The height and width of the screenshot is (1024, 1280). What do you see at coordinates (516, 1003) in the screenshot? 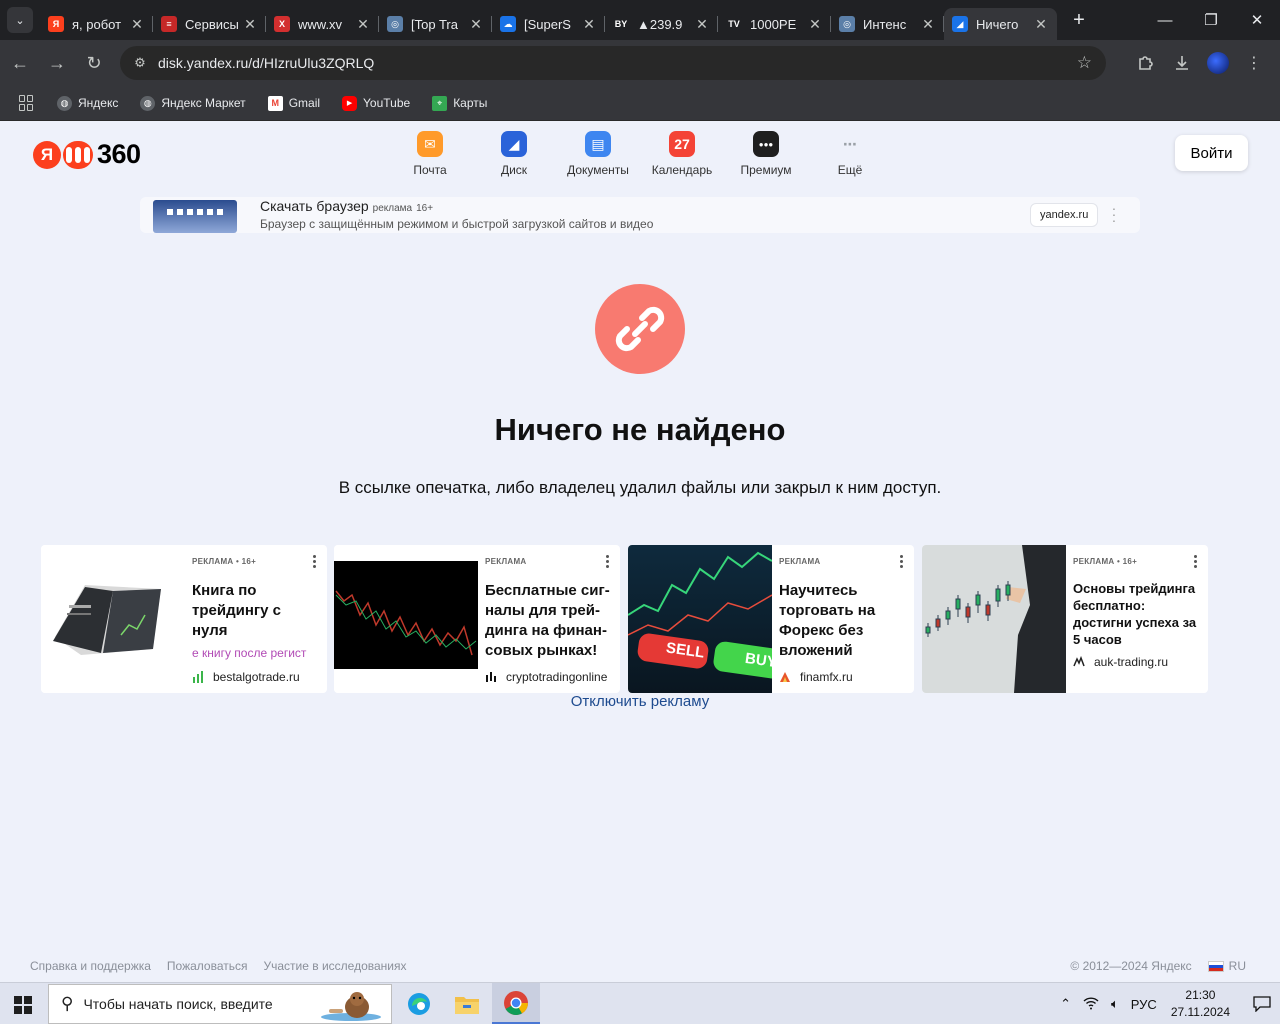
I see `chrome-taskbar-icon` at bounding box center [516, 1003].